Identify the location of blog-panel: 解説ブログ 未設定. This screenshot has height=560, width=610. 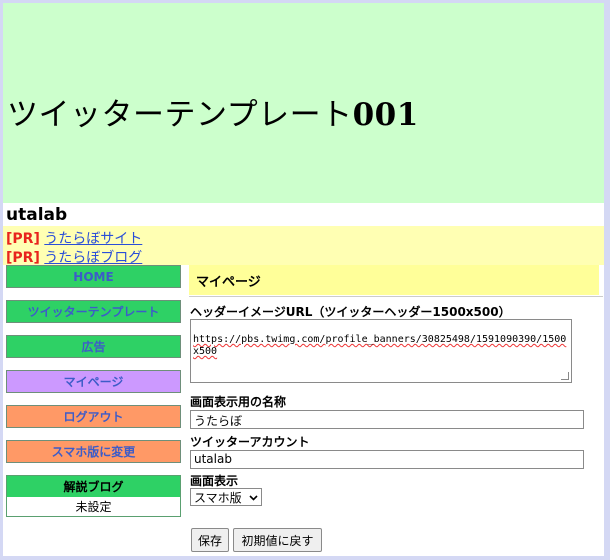
(93, 496).